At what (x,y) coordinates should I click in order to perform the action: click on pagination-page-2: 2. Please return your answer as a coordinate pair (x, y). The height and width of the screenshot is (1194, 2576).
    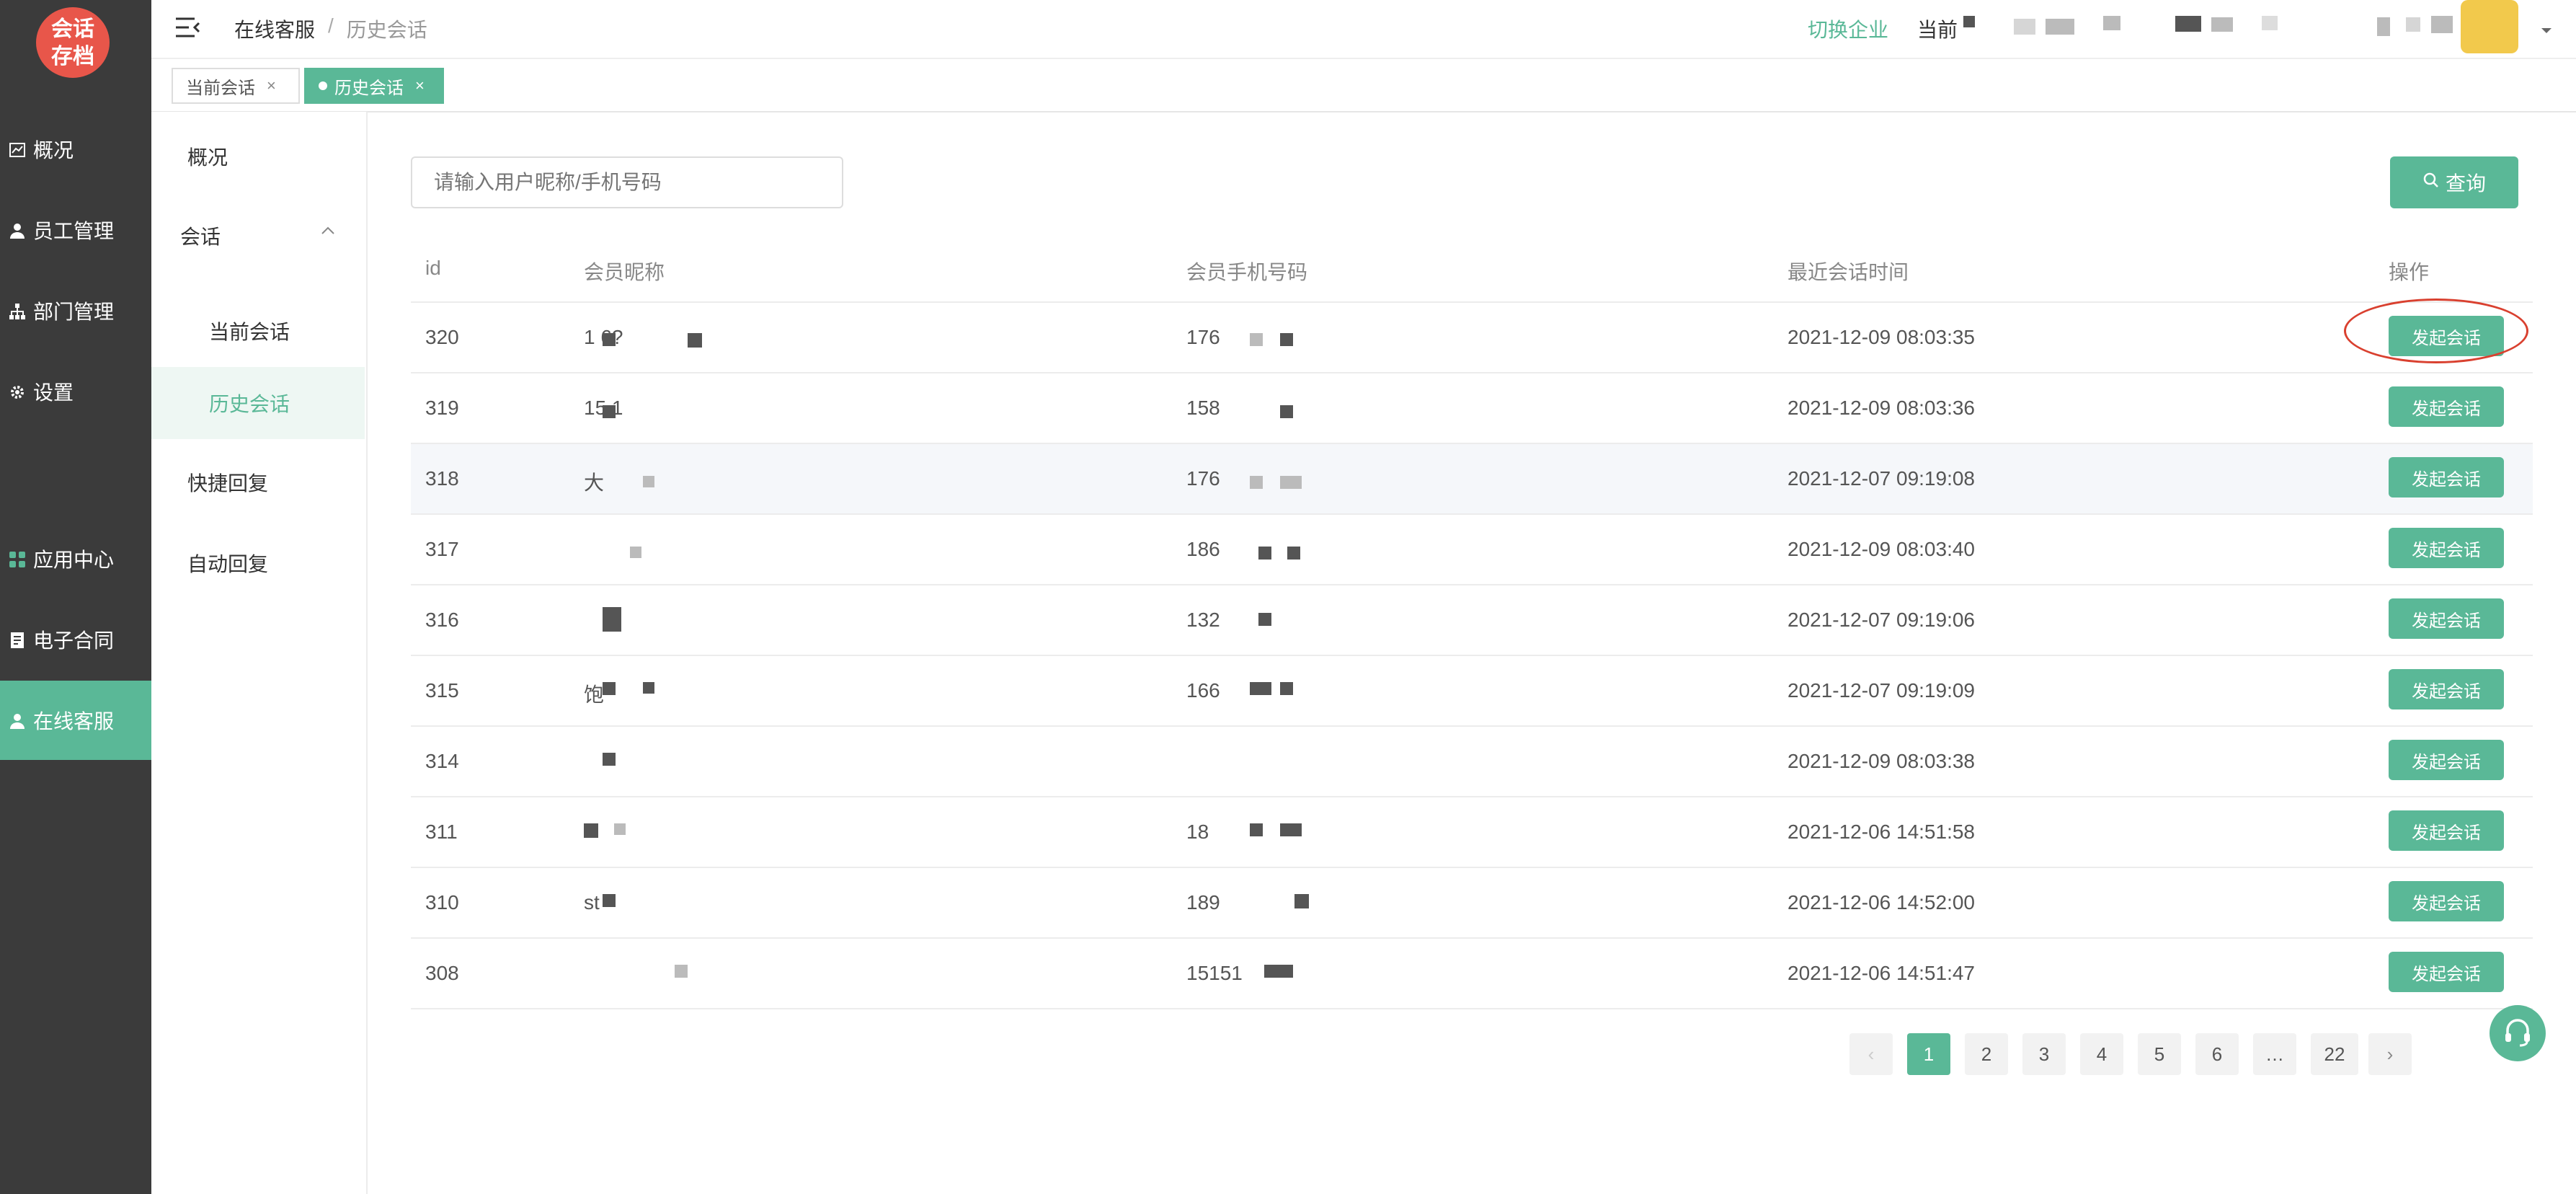
    Looking at the image, I should click on (1986, 1054).